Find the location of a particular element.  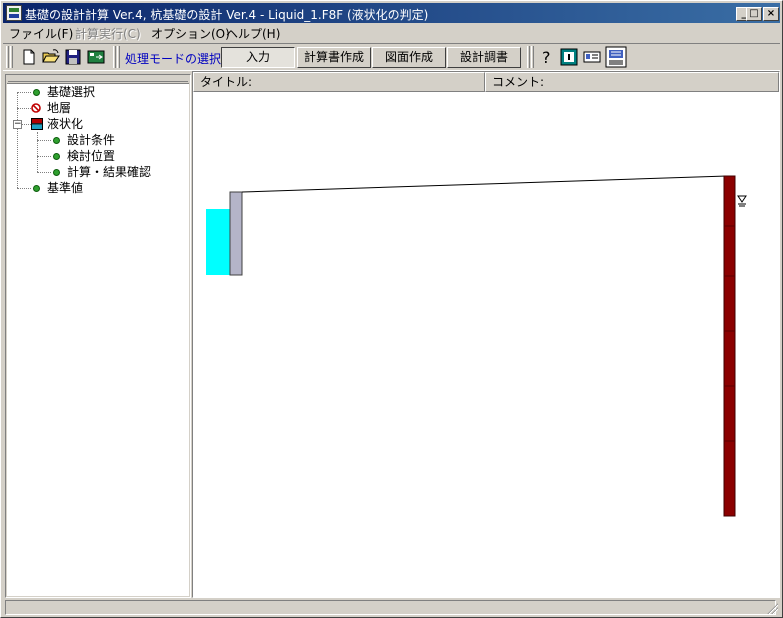

help-question-icon: ? is located at coordinates (546, 57).